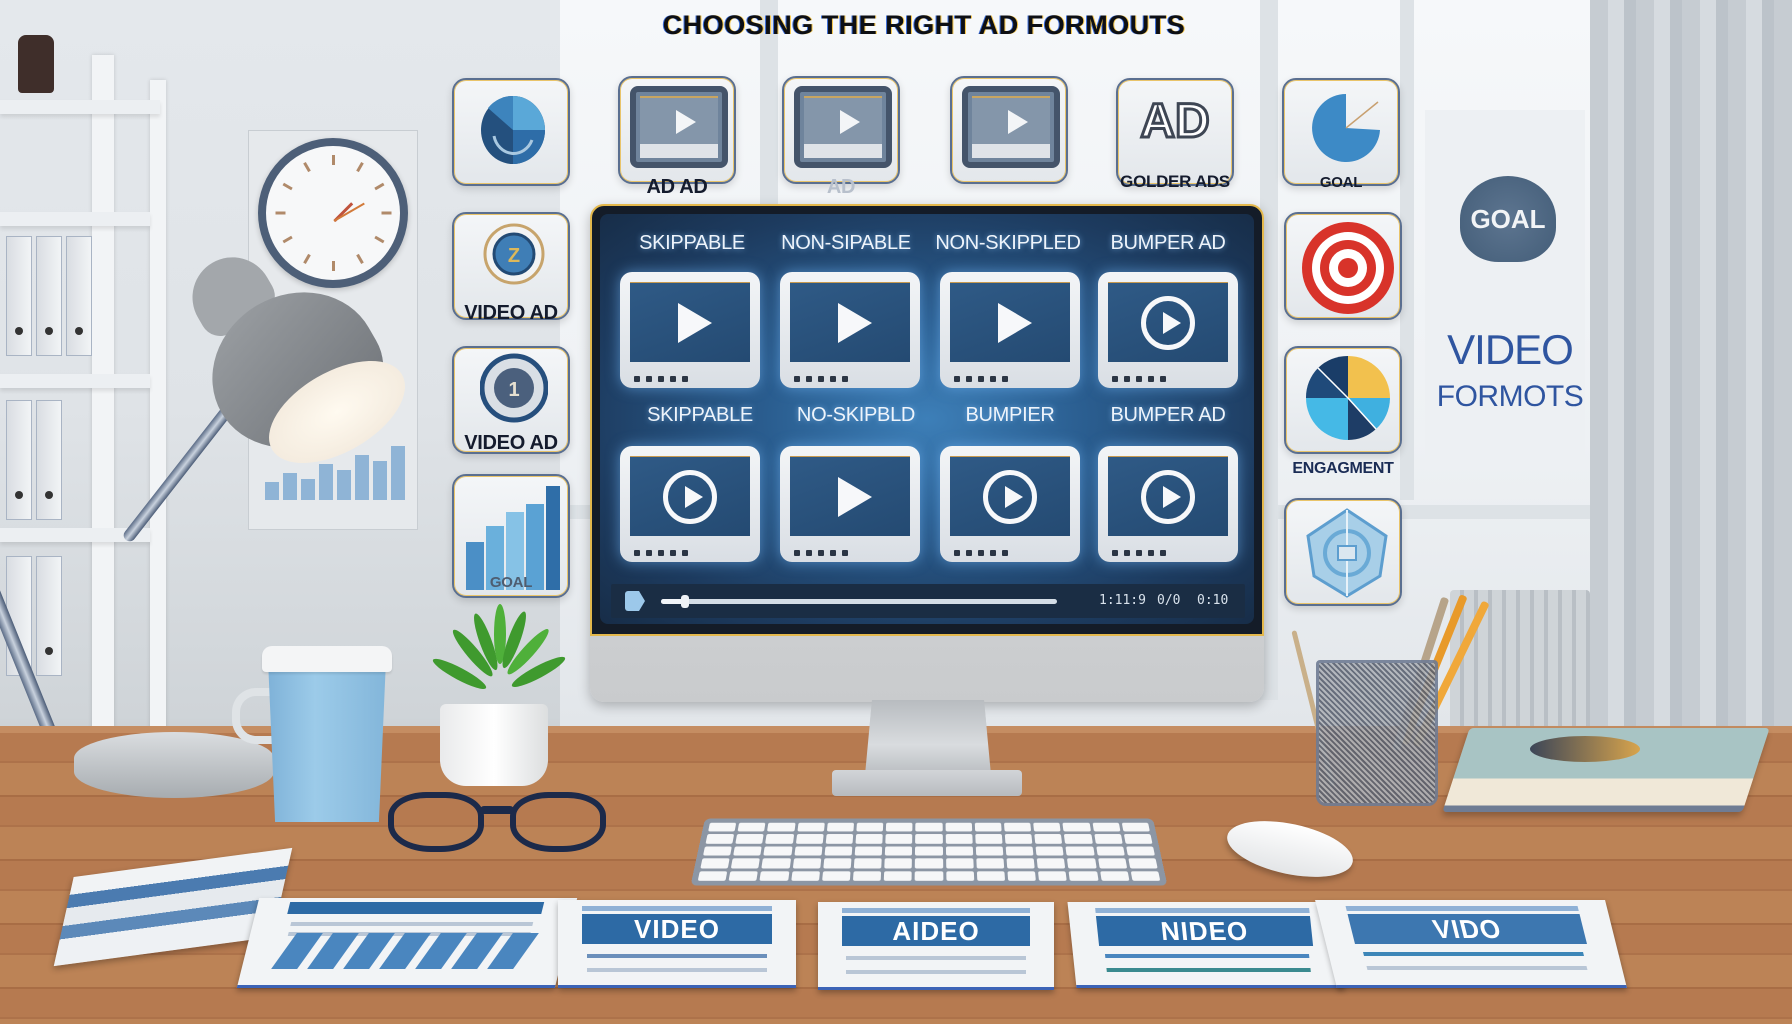 This screenshot has height=1024, width=1792. Describe the element at coordinates (635, 601) in the screenshot. I see `player-logo-icon` at that location.